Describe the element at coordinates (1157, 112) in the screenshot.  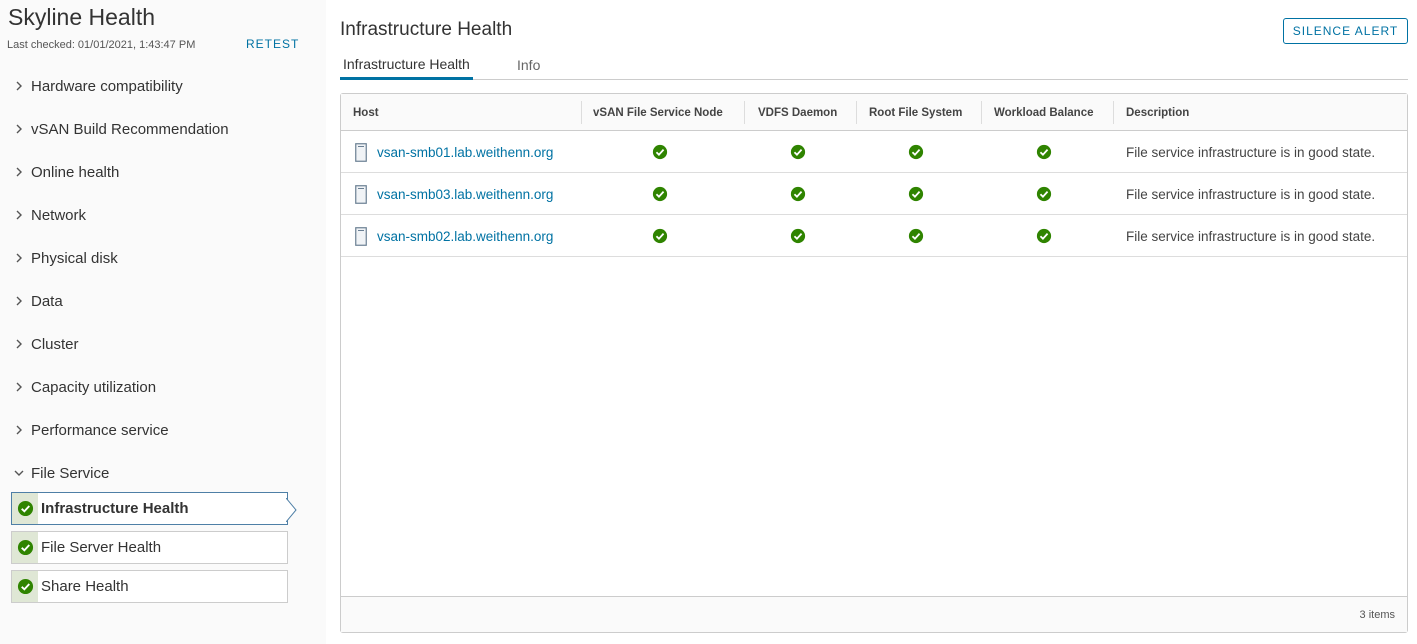
I see `column-header-description: Description` at that location.